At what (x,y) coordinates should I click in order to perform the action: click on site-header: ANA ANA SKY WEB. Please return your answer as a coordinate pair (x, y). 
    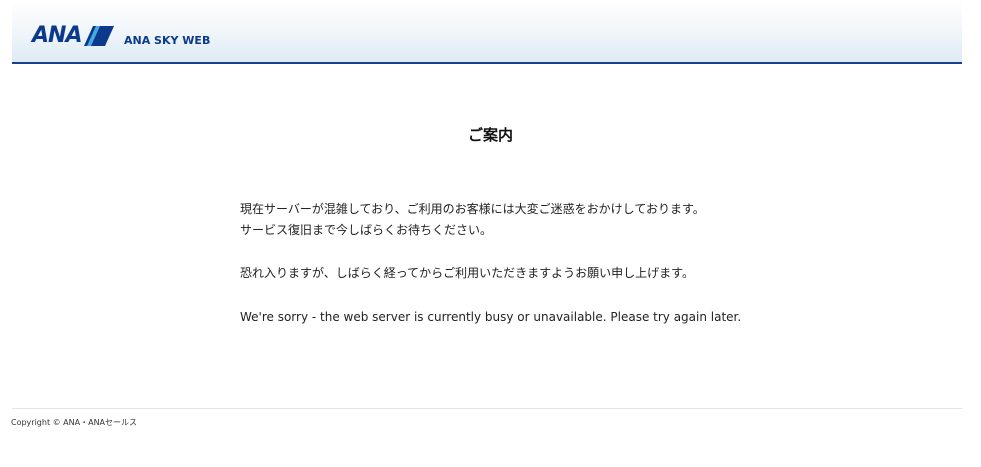
    Looking at the image, I should click on (487, 32).